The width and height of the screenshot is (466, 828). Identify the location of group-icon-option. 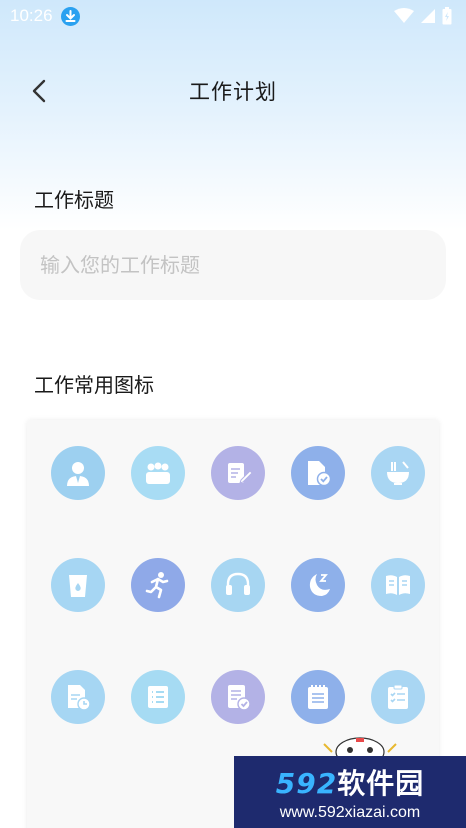
(158, 473).